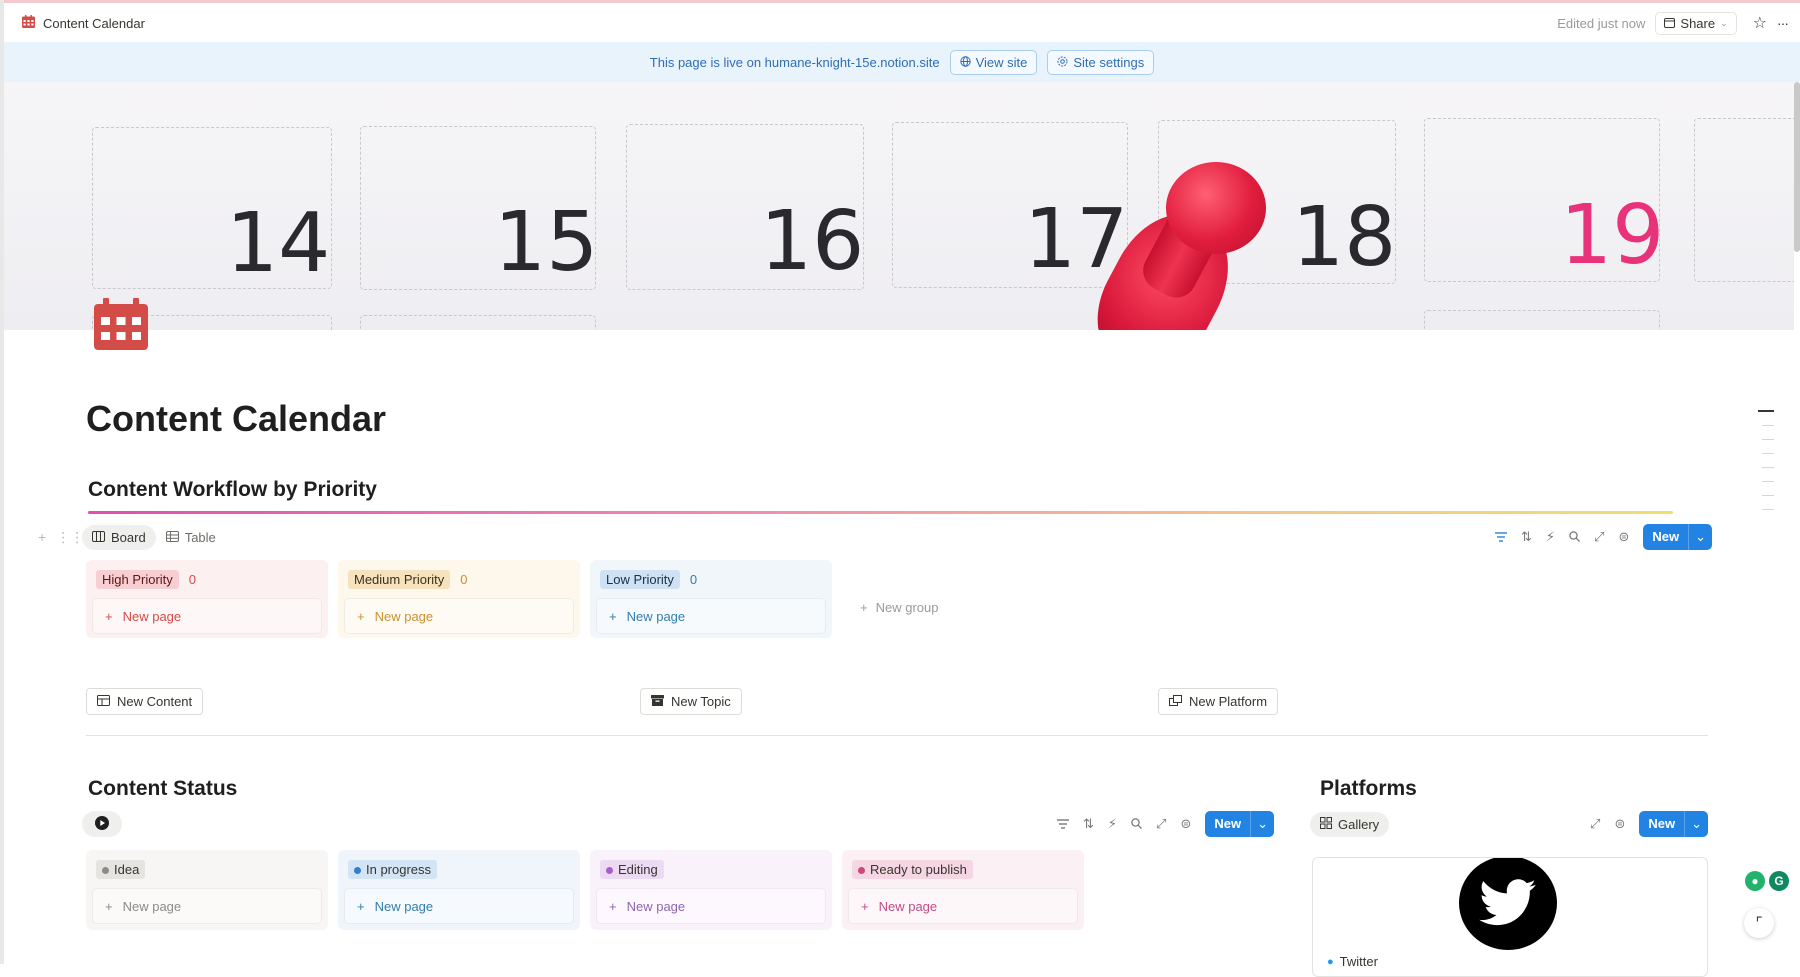 The width and height of the screenshot is (1800, 977). I want to click on scrollbar-thumb, so click(1797, 167).